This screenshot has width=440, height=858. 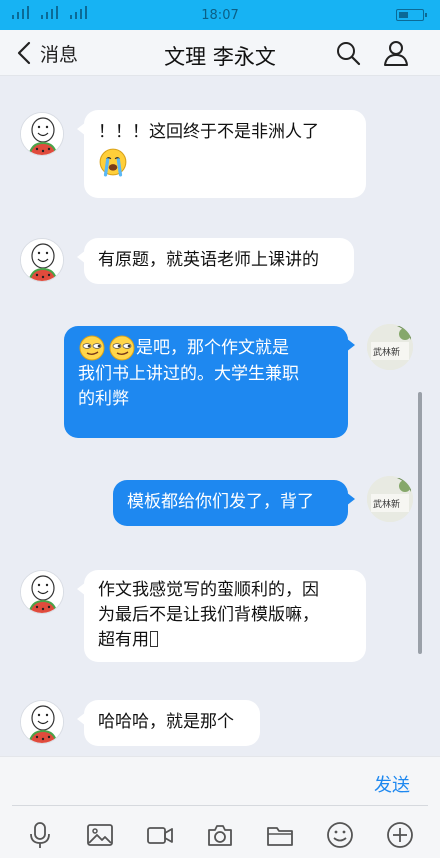 What do you see at coordinates (113, 162) in the screenshot?
I see `crying-face-icon` at bounding box center [113, 162].